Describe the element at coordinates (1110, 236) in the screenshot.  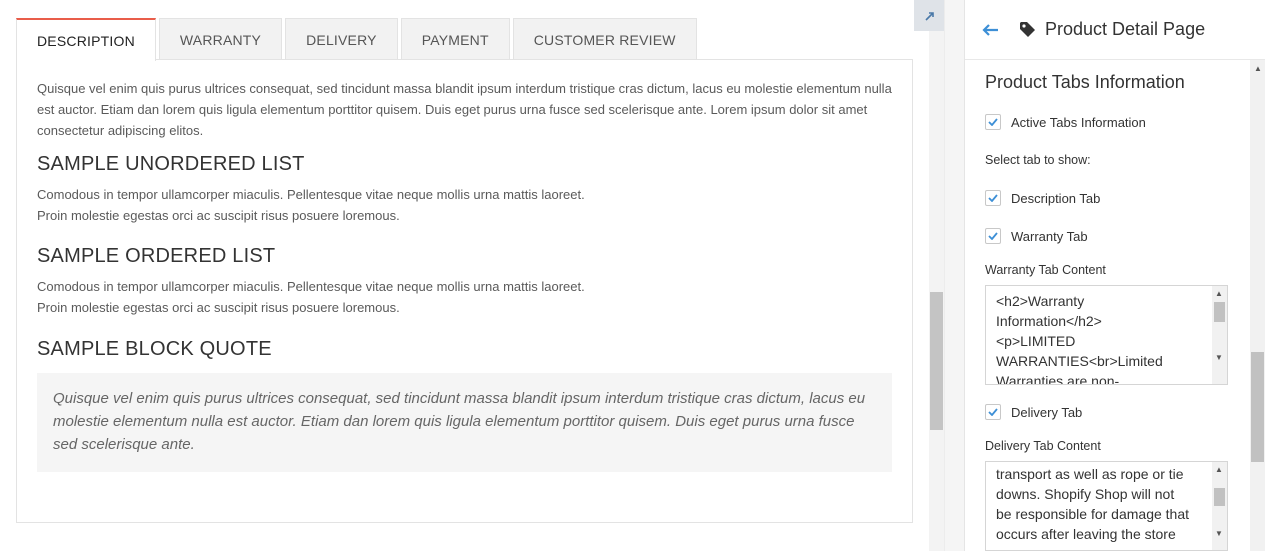
I see `warranty-tab-checkbox: Warranty Tab` at that location.